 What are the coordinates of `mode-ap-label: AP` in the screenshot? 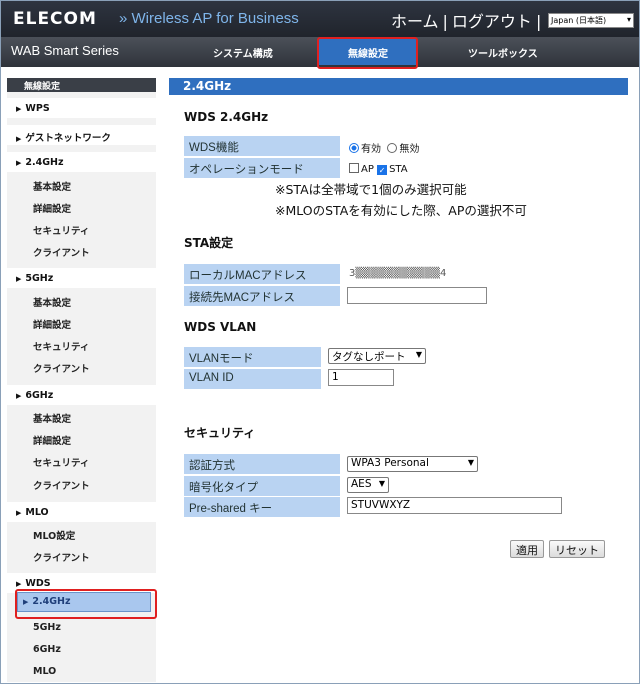 It's located at (367, 169).